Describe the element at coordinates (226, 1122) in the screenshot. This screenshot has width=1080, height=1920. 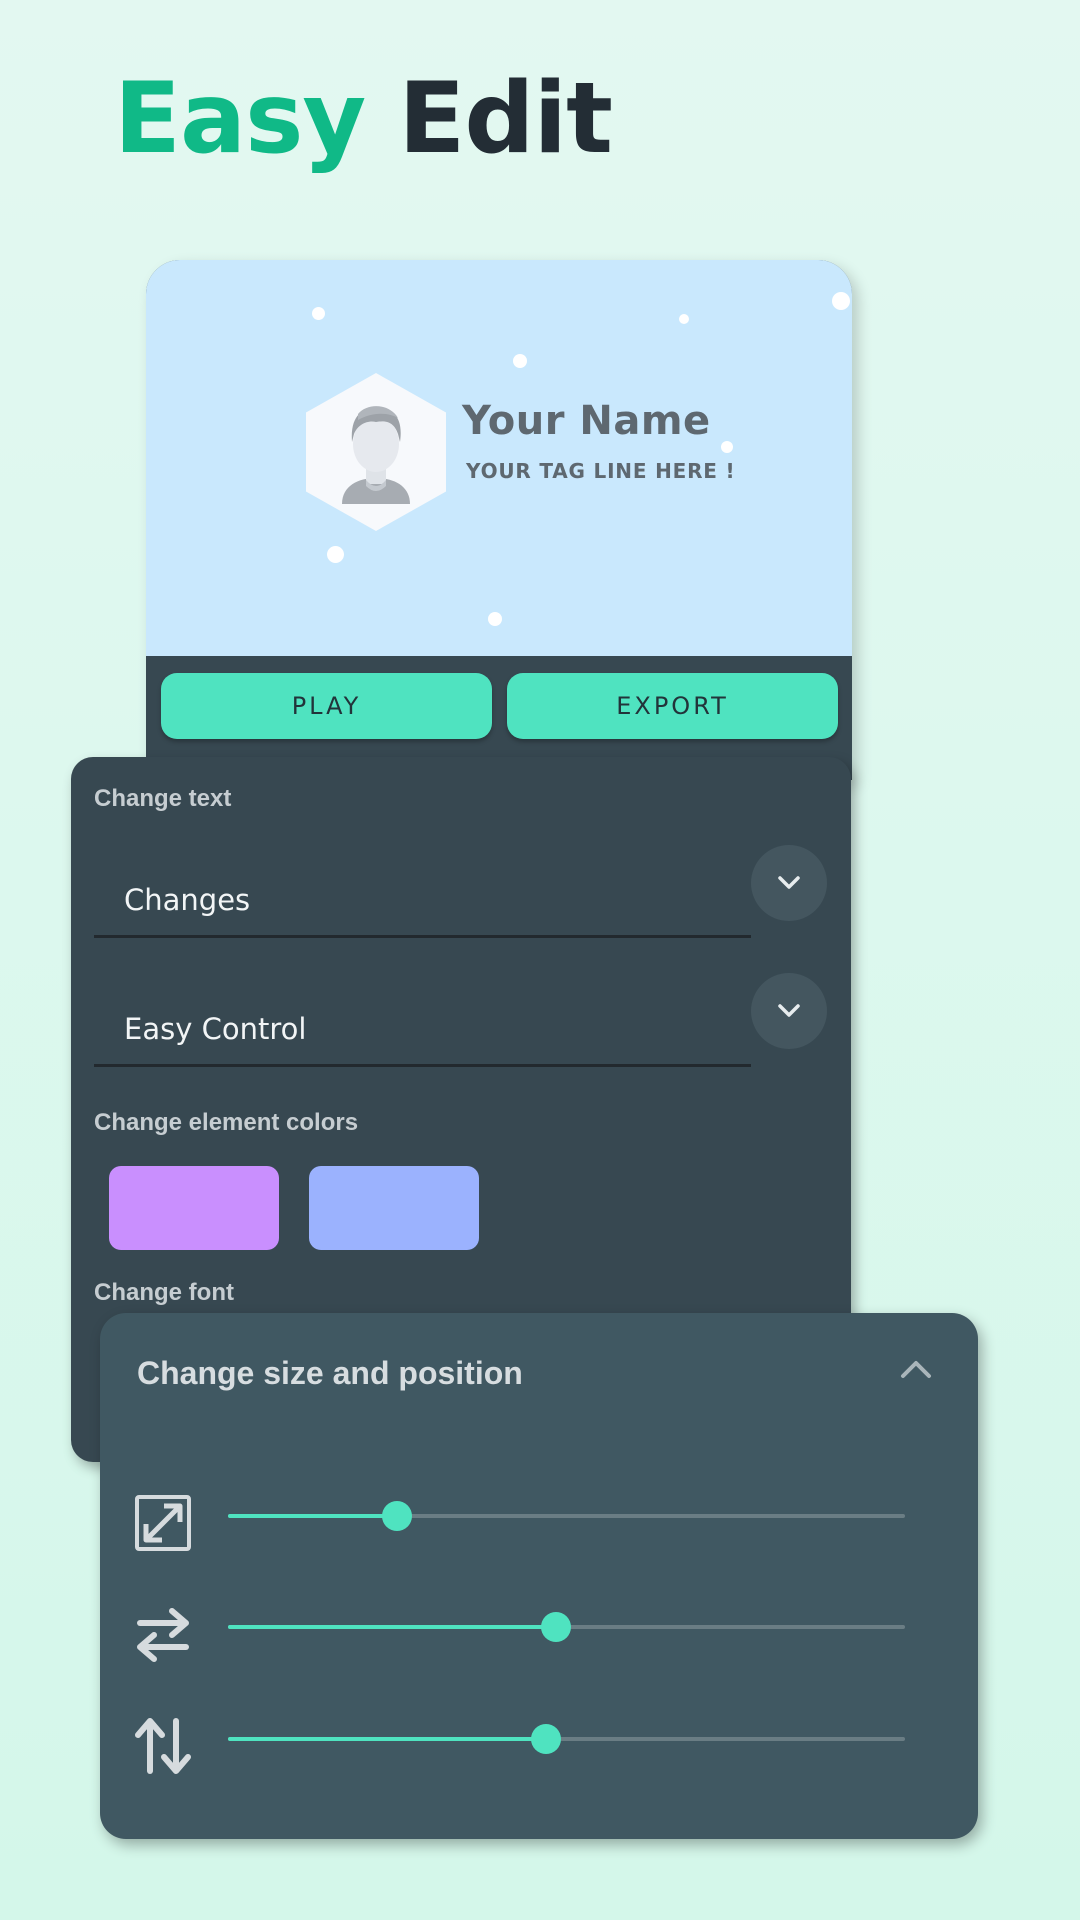
I see `change-colors-label: Change element colors` at that location.